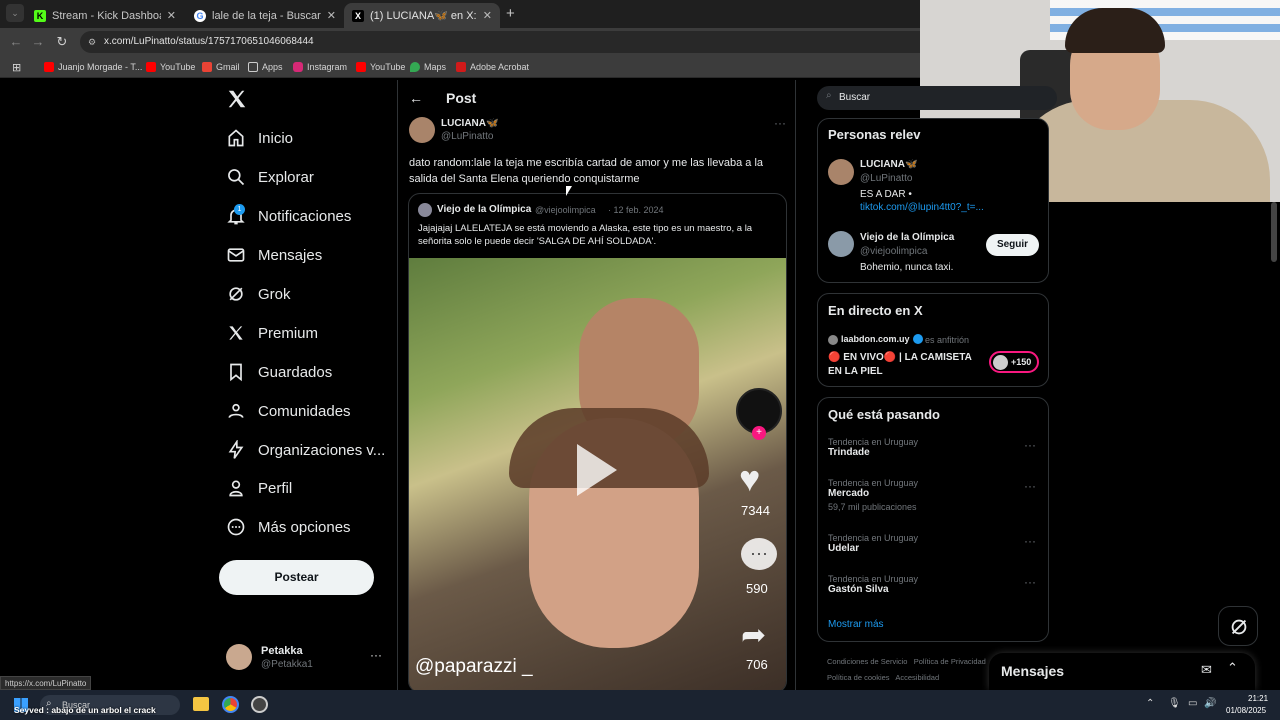  Describe the element at coordinates (947, 340) in the screenshot. I see `host-suffix: es anfitrión` at that location.